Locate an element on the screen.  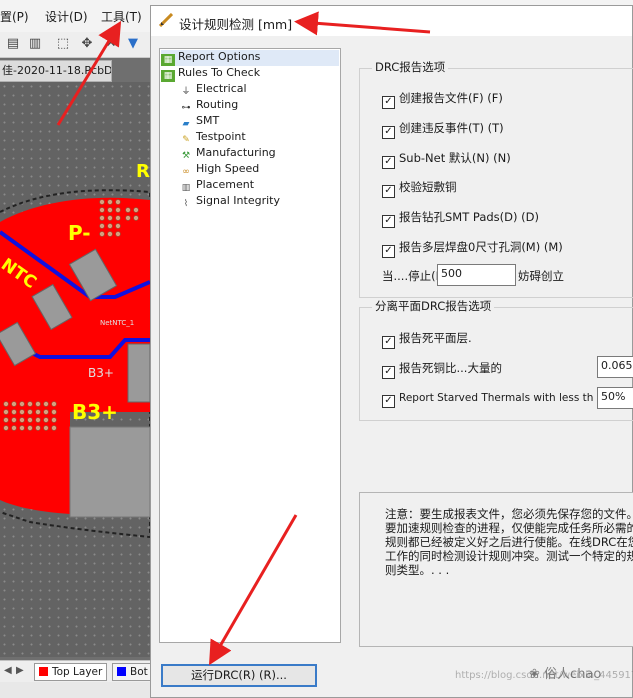
arrow-to-tools-menu is located at coordinates (89, 73).